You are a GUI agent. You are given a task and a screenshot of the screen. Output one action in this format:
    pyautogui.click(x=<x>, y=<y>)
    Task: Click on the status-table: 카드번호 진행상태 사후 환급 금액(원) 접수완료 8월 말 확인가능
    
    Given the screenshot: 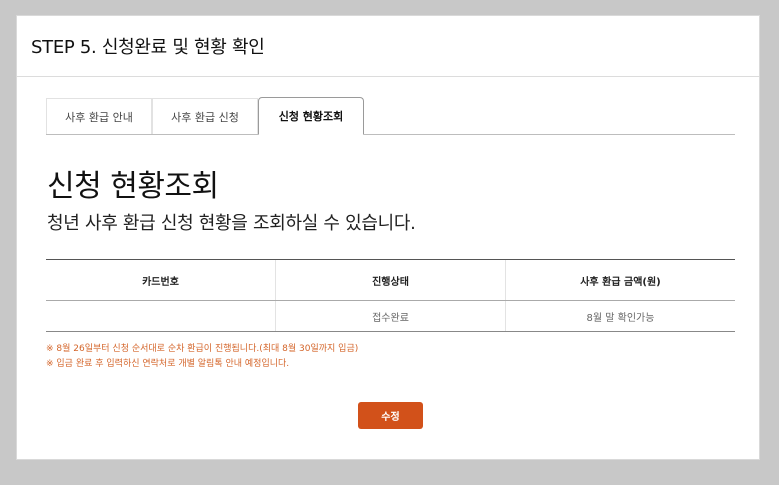 What is the action you would take?
    pyautogui.click(x=390, y=295)
    